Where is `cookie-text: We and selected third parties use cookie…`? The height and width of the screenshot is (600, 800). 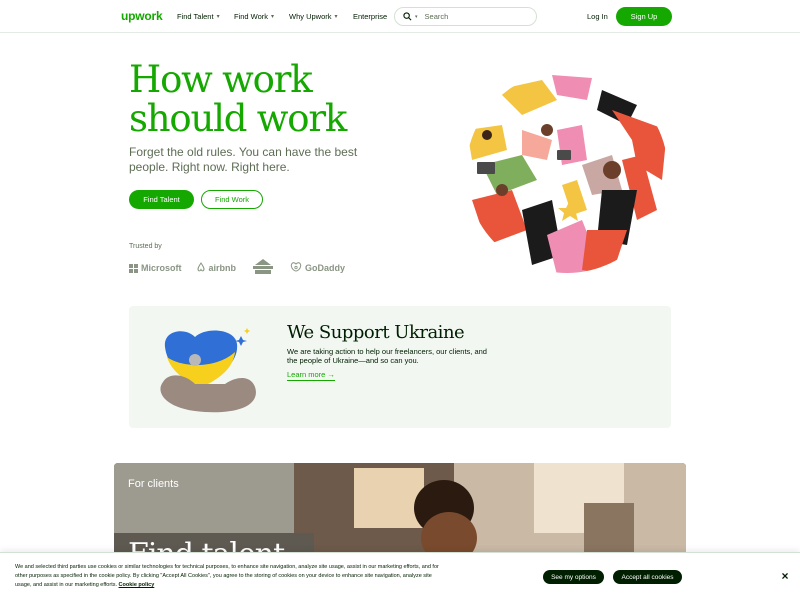 cookie-text: We and selected third parties use cookie… is located at coordinates (230, 576).